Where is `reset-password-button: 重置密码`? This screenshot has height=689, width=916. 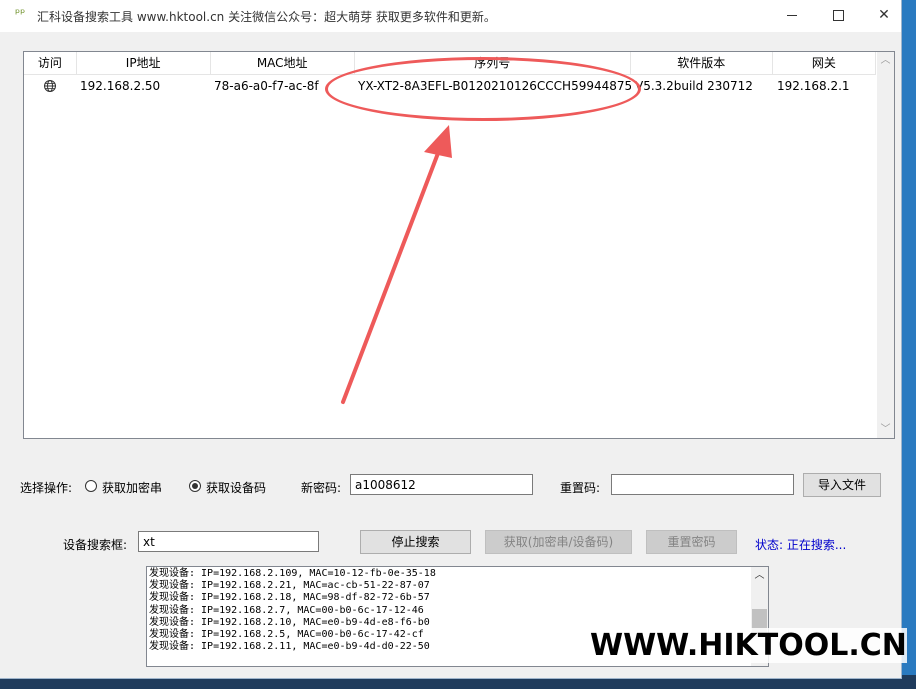
reset-password-button: 重置密码 is located at coordinates (691, 542).